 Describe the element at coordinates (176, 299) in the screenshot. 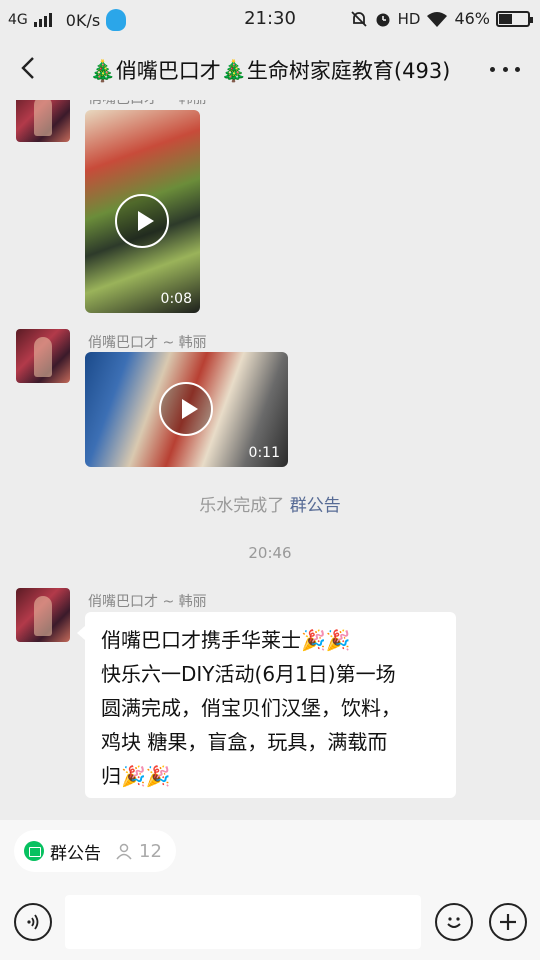

I see `video-duration: 0:08` at that location.